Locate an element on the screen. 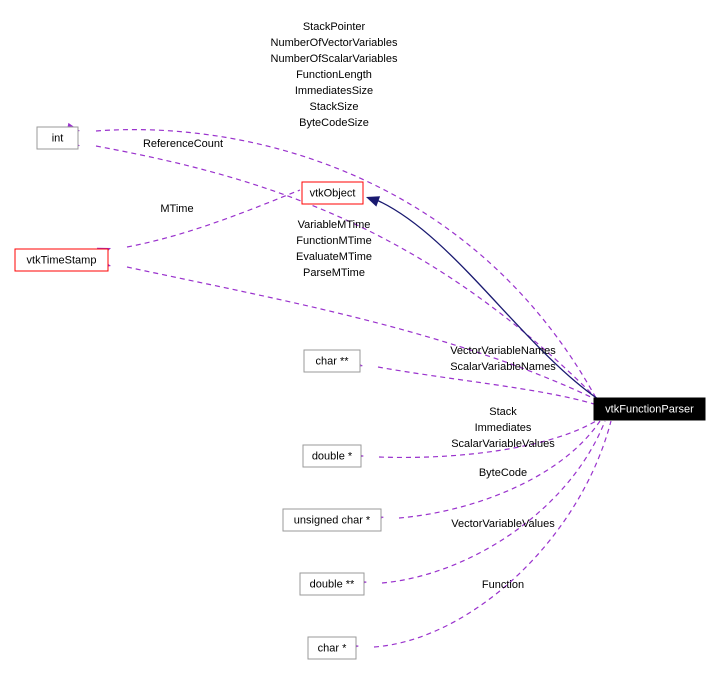 Image resolution: width=717 pixels, height=674 pixels. edge-label-vectorvariablevalues: VectorVariableValues is located at coordinates (503, 524).